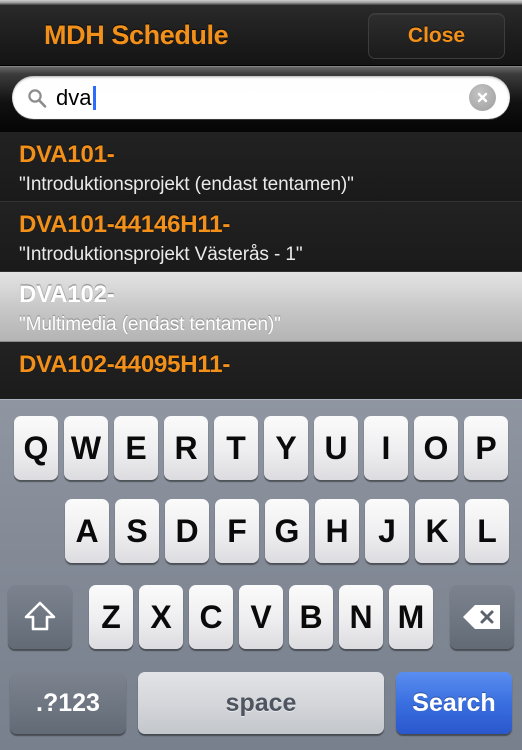  I want to click on key-z: Z, so click(111, 617).